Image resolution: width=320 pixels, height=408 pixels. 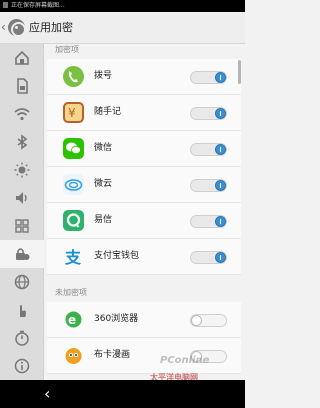 What do you see at coordinates (144, 257) in the screenshot?
I see `app-row-alipay: 支 支付宝钱包` at bounding box center [144, 257].